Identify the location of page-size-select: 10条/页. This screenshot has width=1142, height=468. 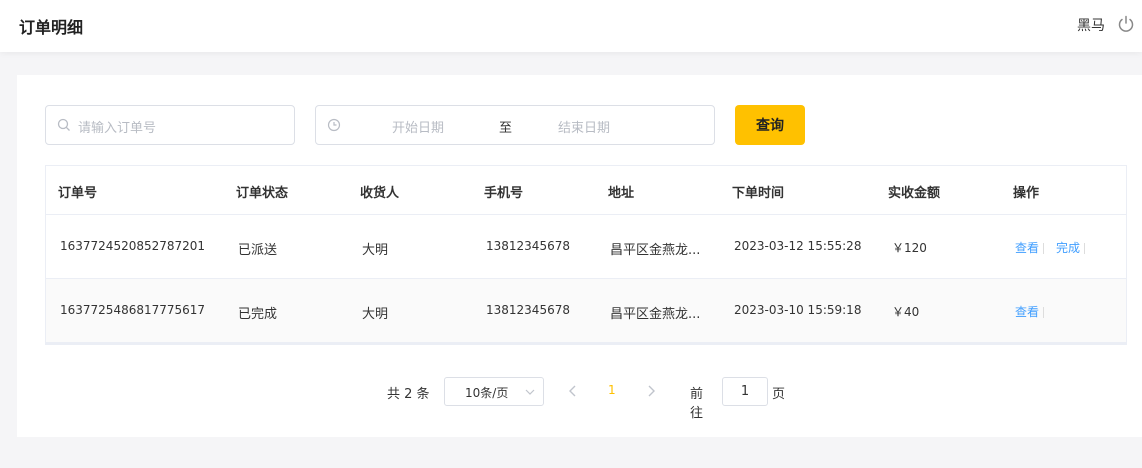
(494, 391).